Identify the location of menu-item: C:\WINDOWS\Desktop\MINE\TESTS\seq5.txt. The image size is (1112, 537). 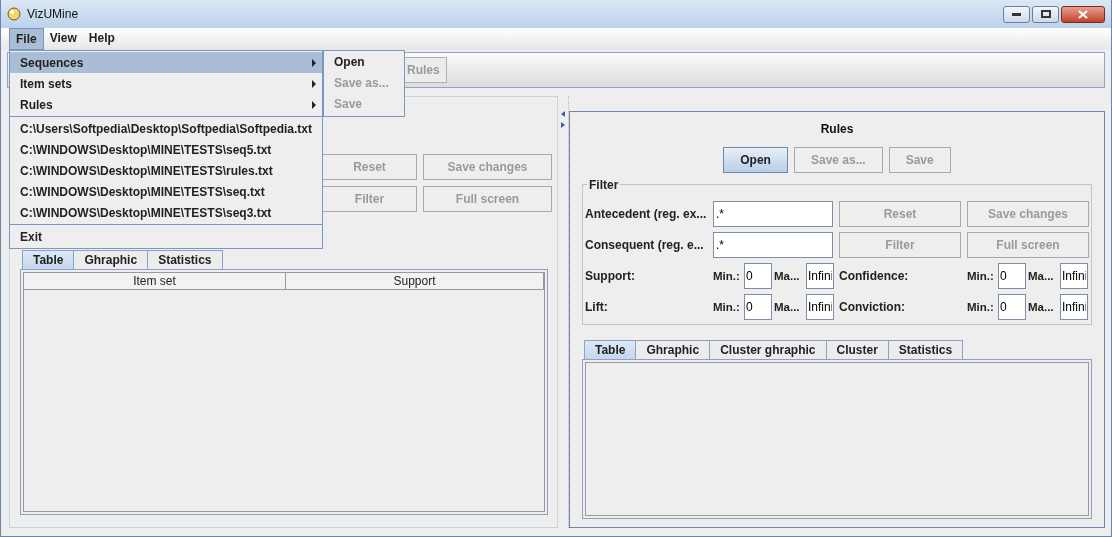
(166, 149).